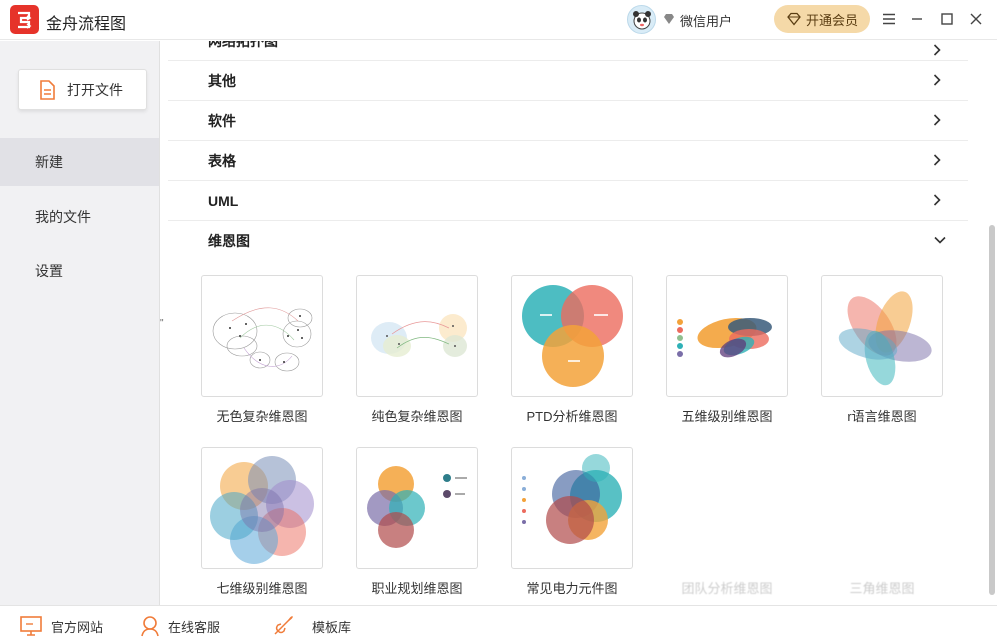 This screenshot has width=997, height=644. I want to click on panda-avatar-icon, so click(641, 19).